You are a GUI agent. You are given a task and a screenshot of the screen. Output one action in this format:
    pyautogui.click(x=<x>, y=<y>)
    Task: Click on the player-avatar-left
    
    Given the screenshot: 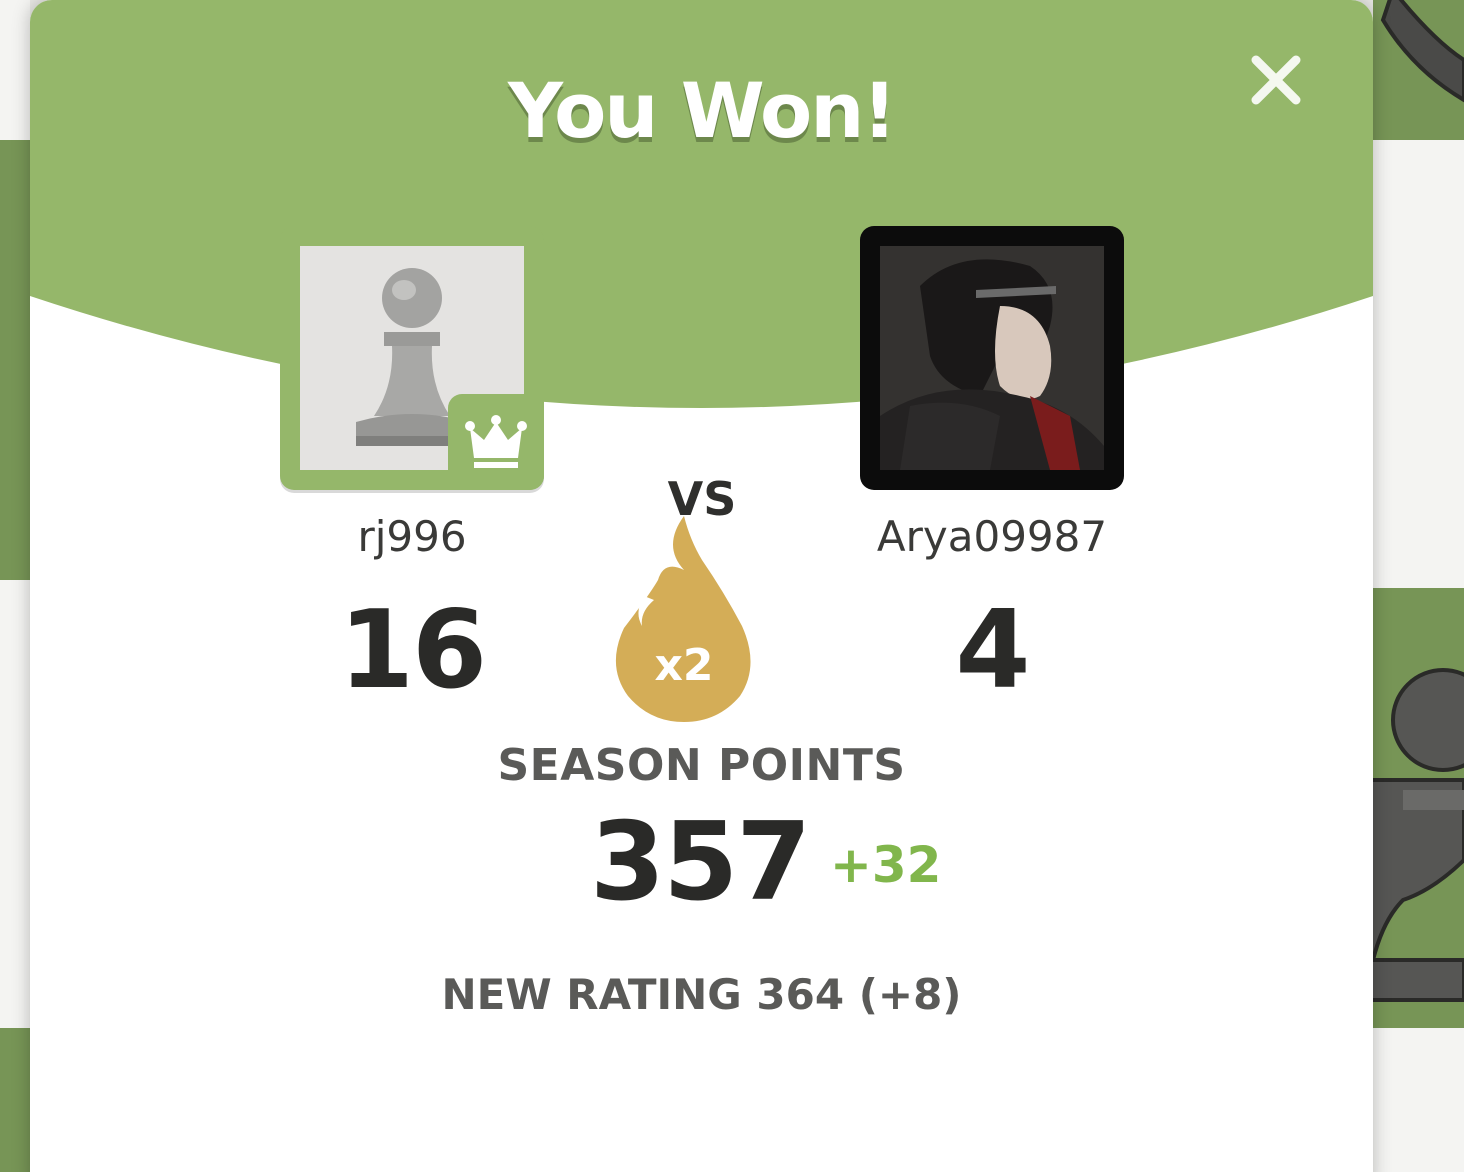 What is the action you would take?
    pyautogui.click(x=412, y=358)
    